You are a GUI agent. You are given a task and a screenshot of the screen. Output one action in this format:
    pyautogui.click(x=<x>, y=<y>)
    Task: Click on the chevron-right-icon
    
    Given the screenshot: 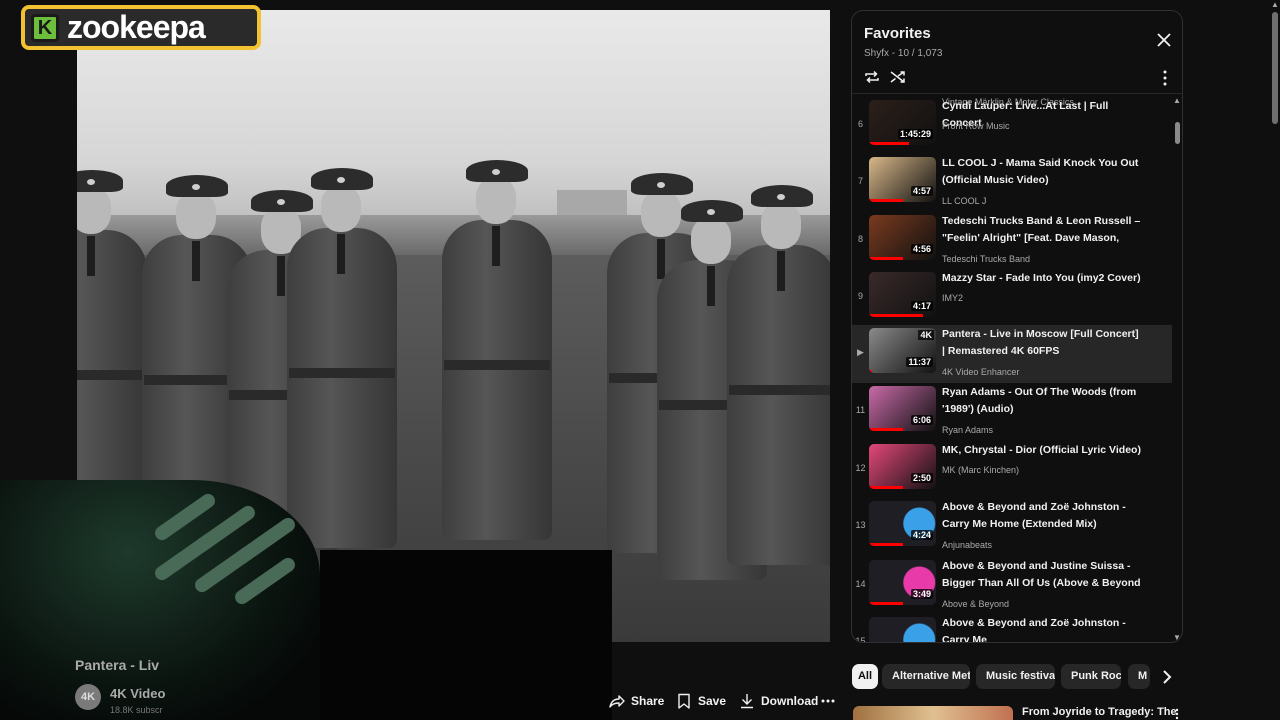 What is the action you would take?
    pyautogui.click(x=1167, y=677)
    